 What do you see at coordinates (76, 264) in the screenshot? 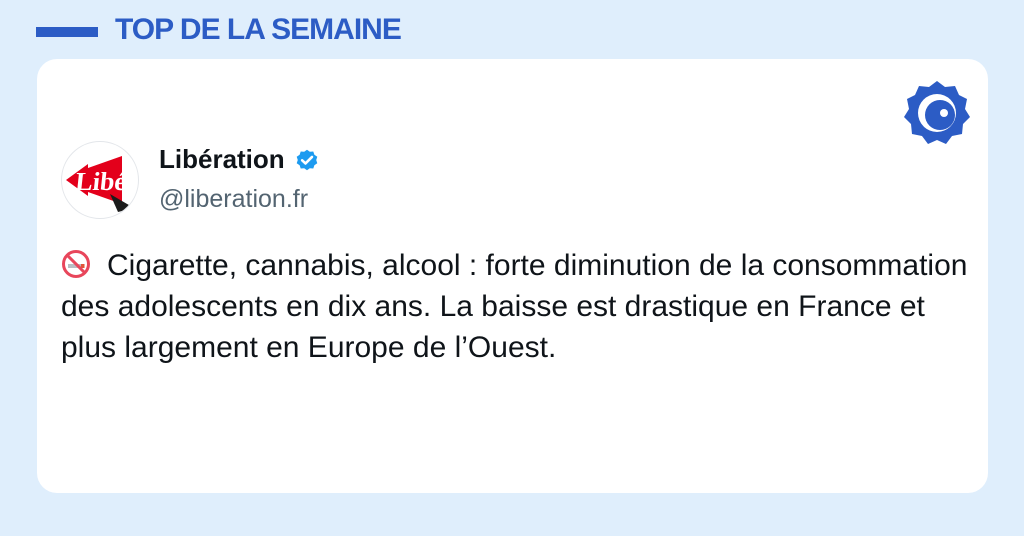
I see `no-smoking-icon` at bounding box center [76, 264].